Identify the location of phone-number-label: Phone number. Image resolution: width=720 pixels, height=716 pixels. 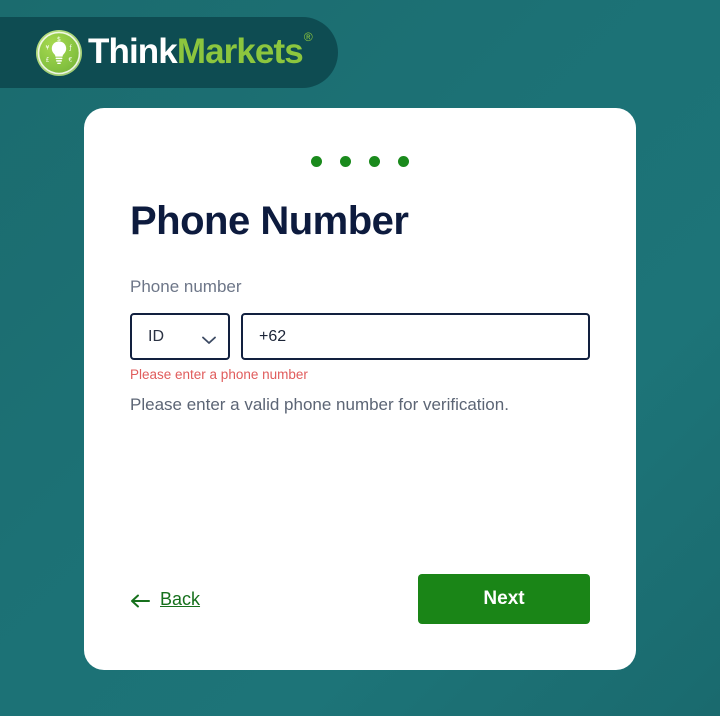
(186, 286).